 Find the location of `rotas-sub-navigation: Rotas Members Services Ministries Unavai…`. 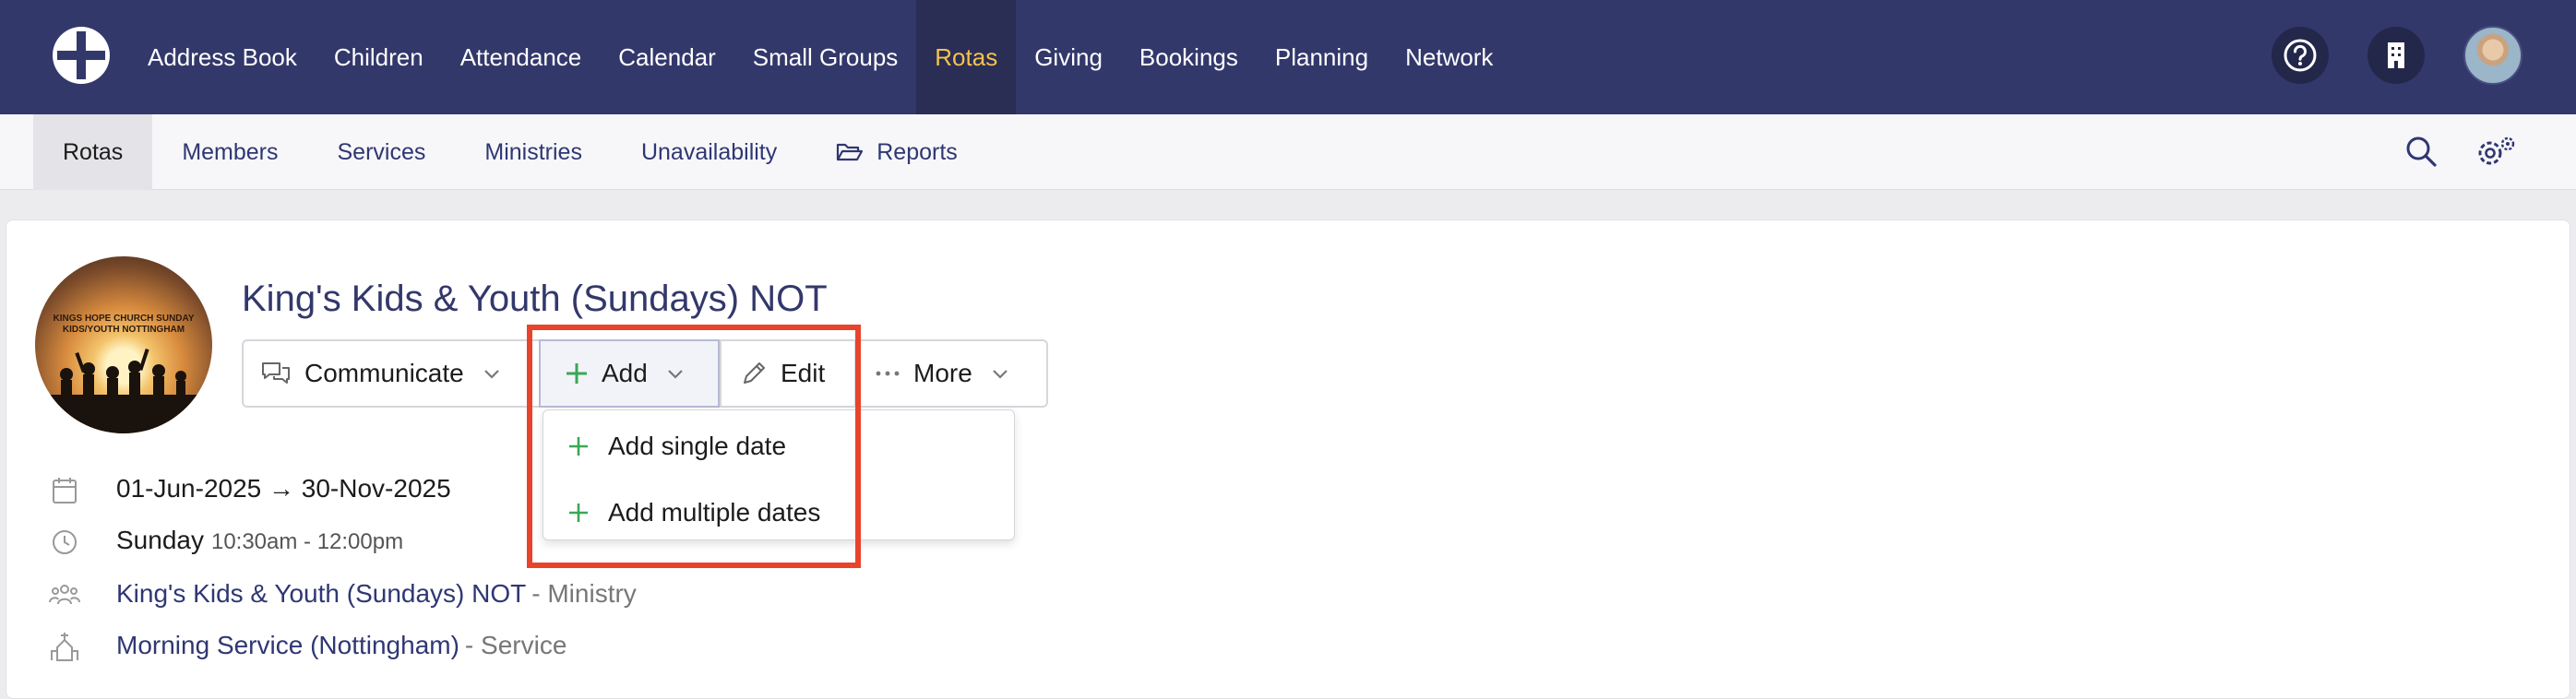

rotas-sub-navigation: Rotas Members Services Ministries Unavai… is located at coordinates (1288, 152).